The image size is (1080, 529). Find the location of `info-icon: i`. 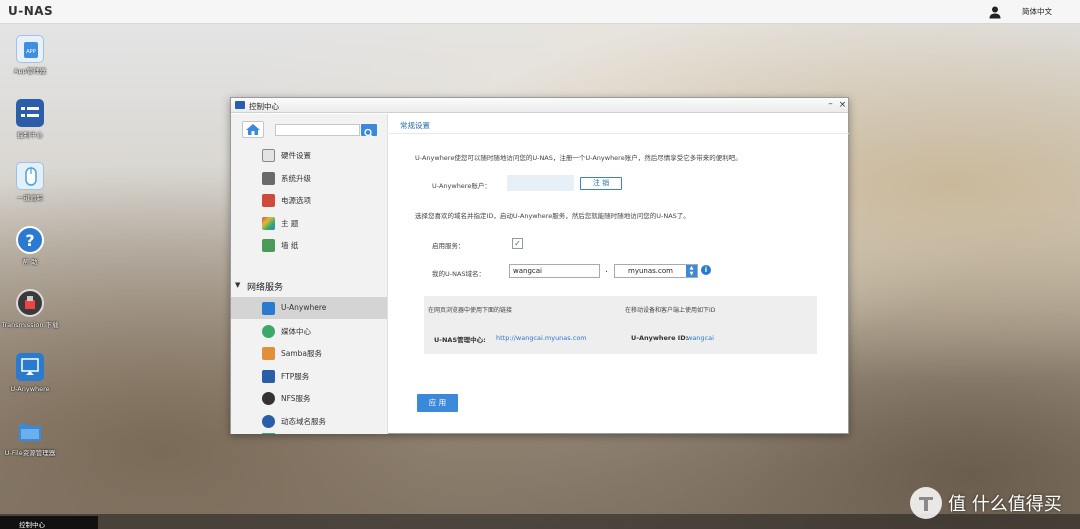

info-icon: i is located at coordinates (706, 270).